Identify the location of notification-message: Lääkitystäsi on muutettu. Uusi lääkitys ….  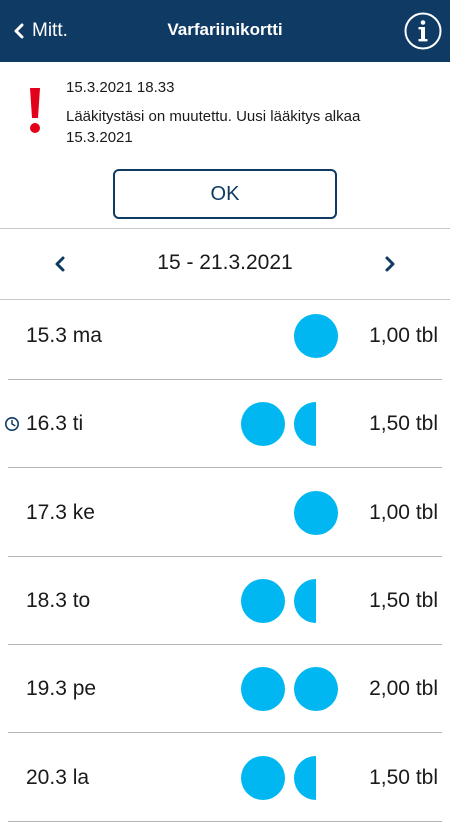
(213, 127).